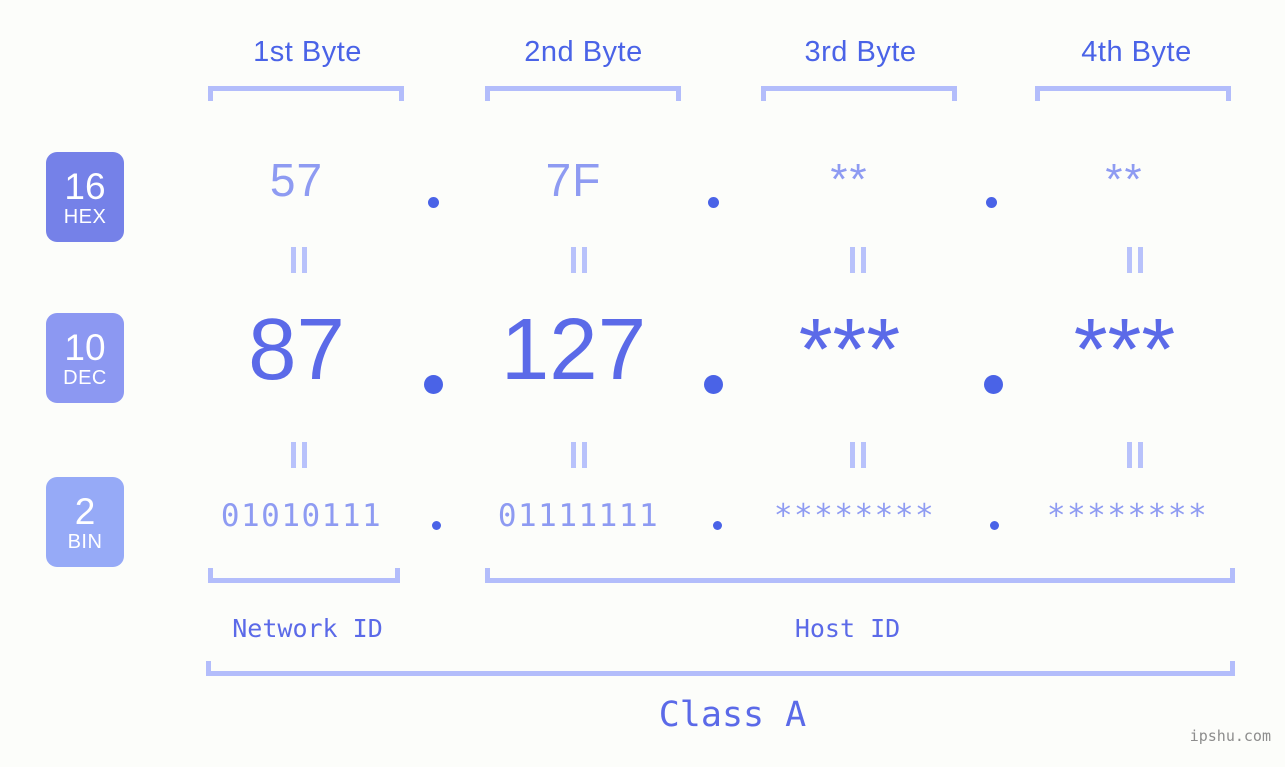 Image resolution: width=1285 pixels, height=767 pixels. What do you see at coordinates (573, 180) in the screenshot?
I see `hex-byte-2: 7F` at bounding box center [573, 180].